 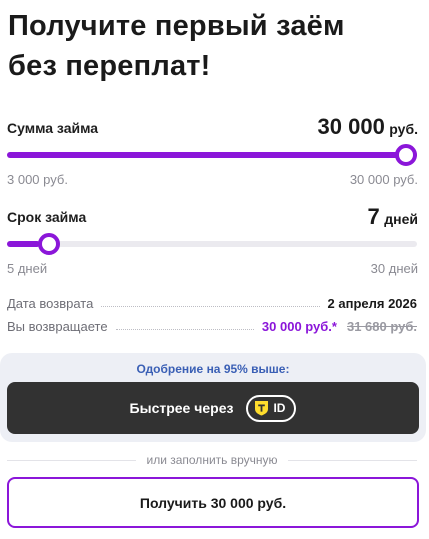 I want to click on t-id-badge-text: ID, so click(x=279, y=408).